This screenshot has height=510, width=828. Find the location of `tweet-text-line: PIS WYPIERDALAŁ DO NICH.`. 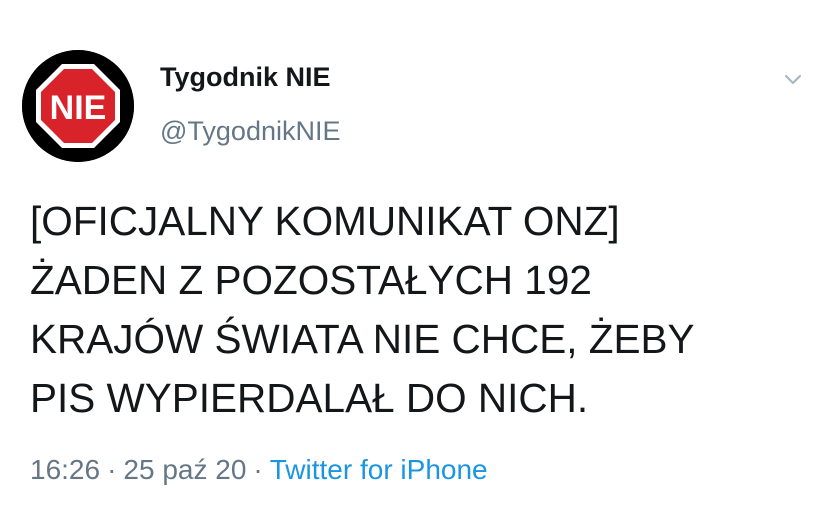

tweet-text-line: PIS WYPIERDALAŁ DO NICH. is located at coordinates (309, 398).